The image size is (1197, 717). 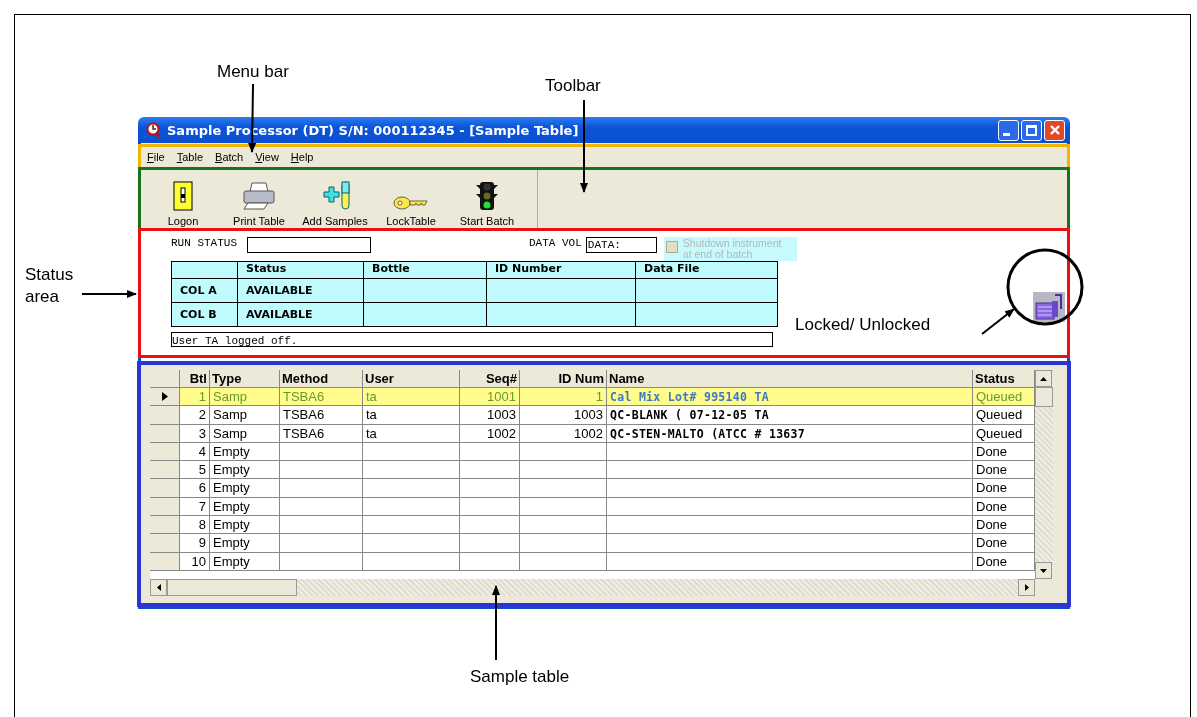 What do you see at coordinates (205, 291) in the screenshot?
I see `column-name-cell: COL A` at bounding box center [205, 291].